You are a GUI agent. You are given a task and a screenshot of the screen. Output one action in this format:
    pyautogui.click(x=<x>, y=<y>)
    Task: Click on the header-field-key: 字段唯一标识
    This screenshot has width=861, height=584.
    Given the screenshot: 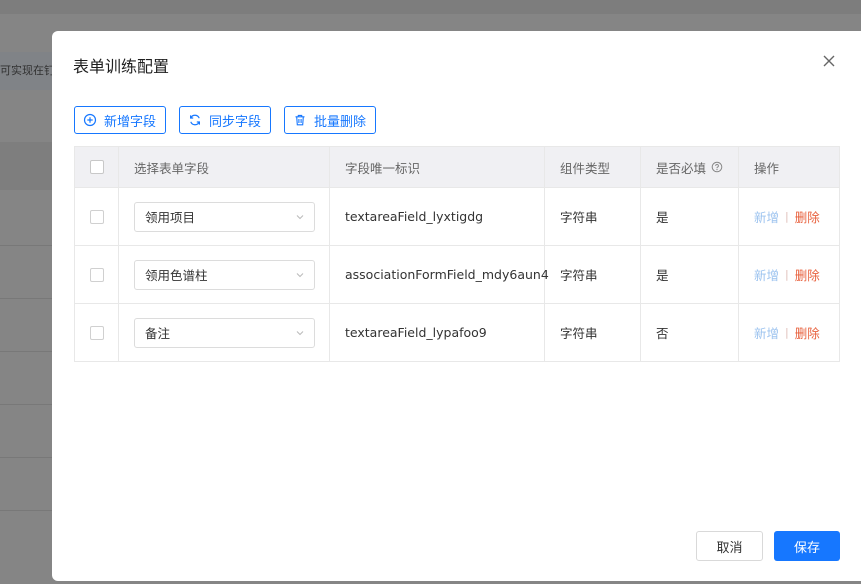 What is the action you would take?
    pyautogui.click(x=437, y=167)
    